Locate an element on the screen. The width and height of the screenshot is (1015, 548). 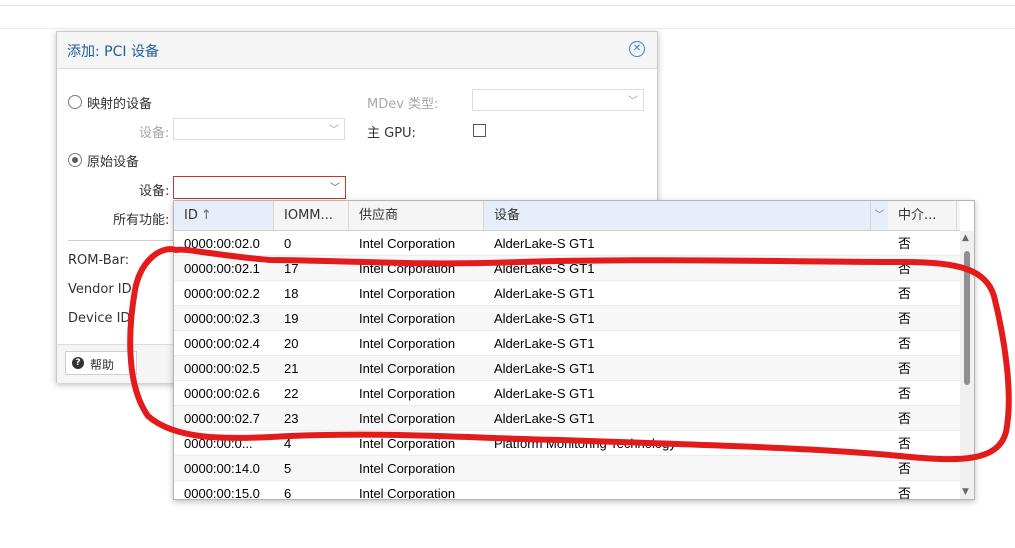
sort-ascending-icon: ↑ is located at coordinates (206, 215).